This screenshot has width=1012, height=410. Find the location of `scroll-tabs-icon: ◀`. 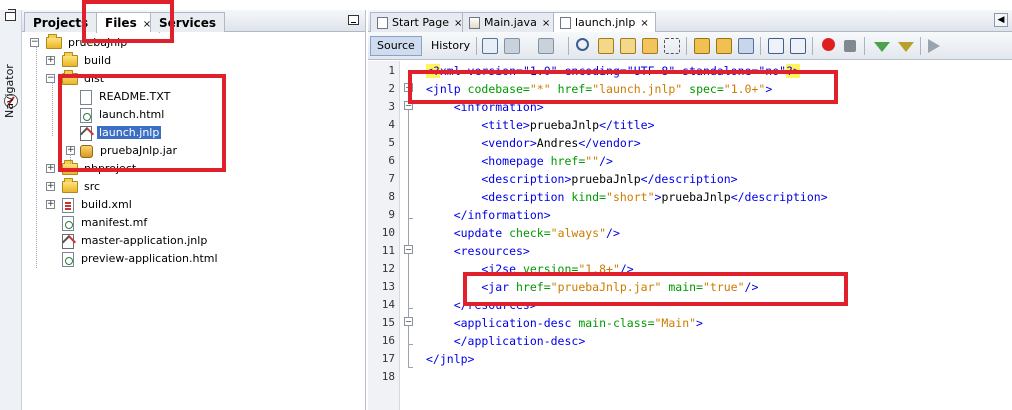

scroll-tabs-icon: ◀ is located at coordinates (1001, 20).